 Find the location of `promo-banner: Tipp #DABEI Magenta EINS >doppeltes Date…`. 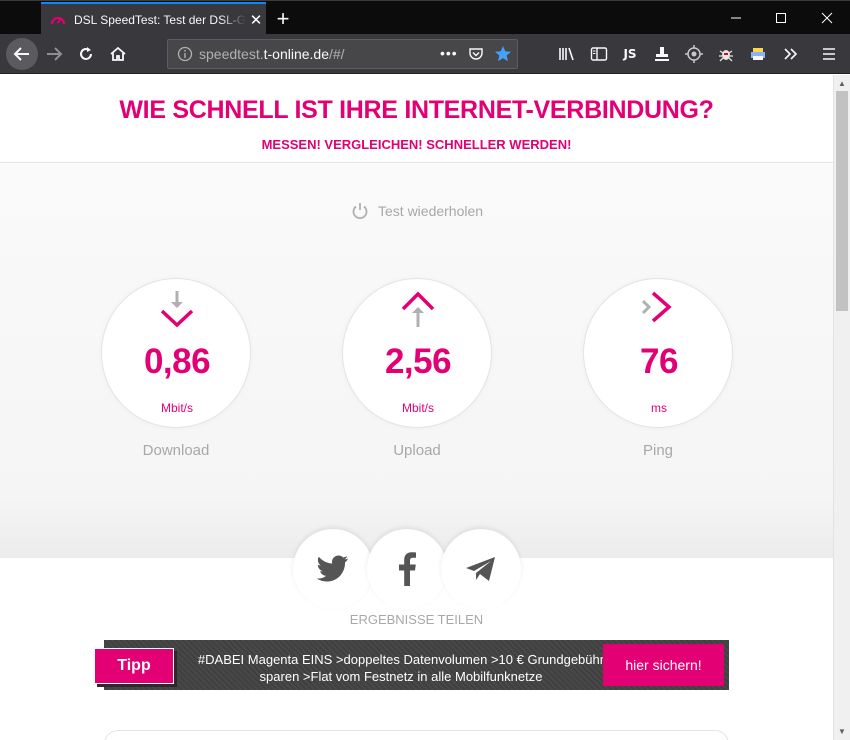

promo-banner: Tipp #DABEI Magenta EINS >doppeltes Date… is located at coordinates (411, 665).